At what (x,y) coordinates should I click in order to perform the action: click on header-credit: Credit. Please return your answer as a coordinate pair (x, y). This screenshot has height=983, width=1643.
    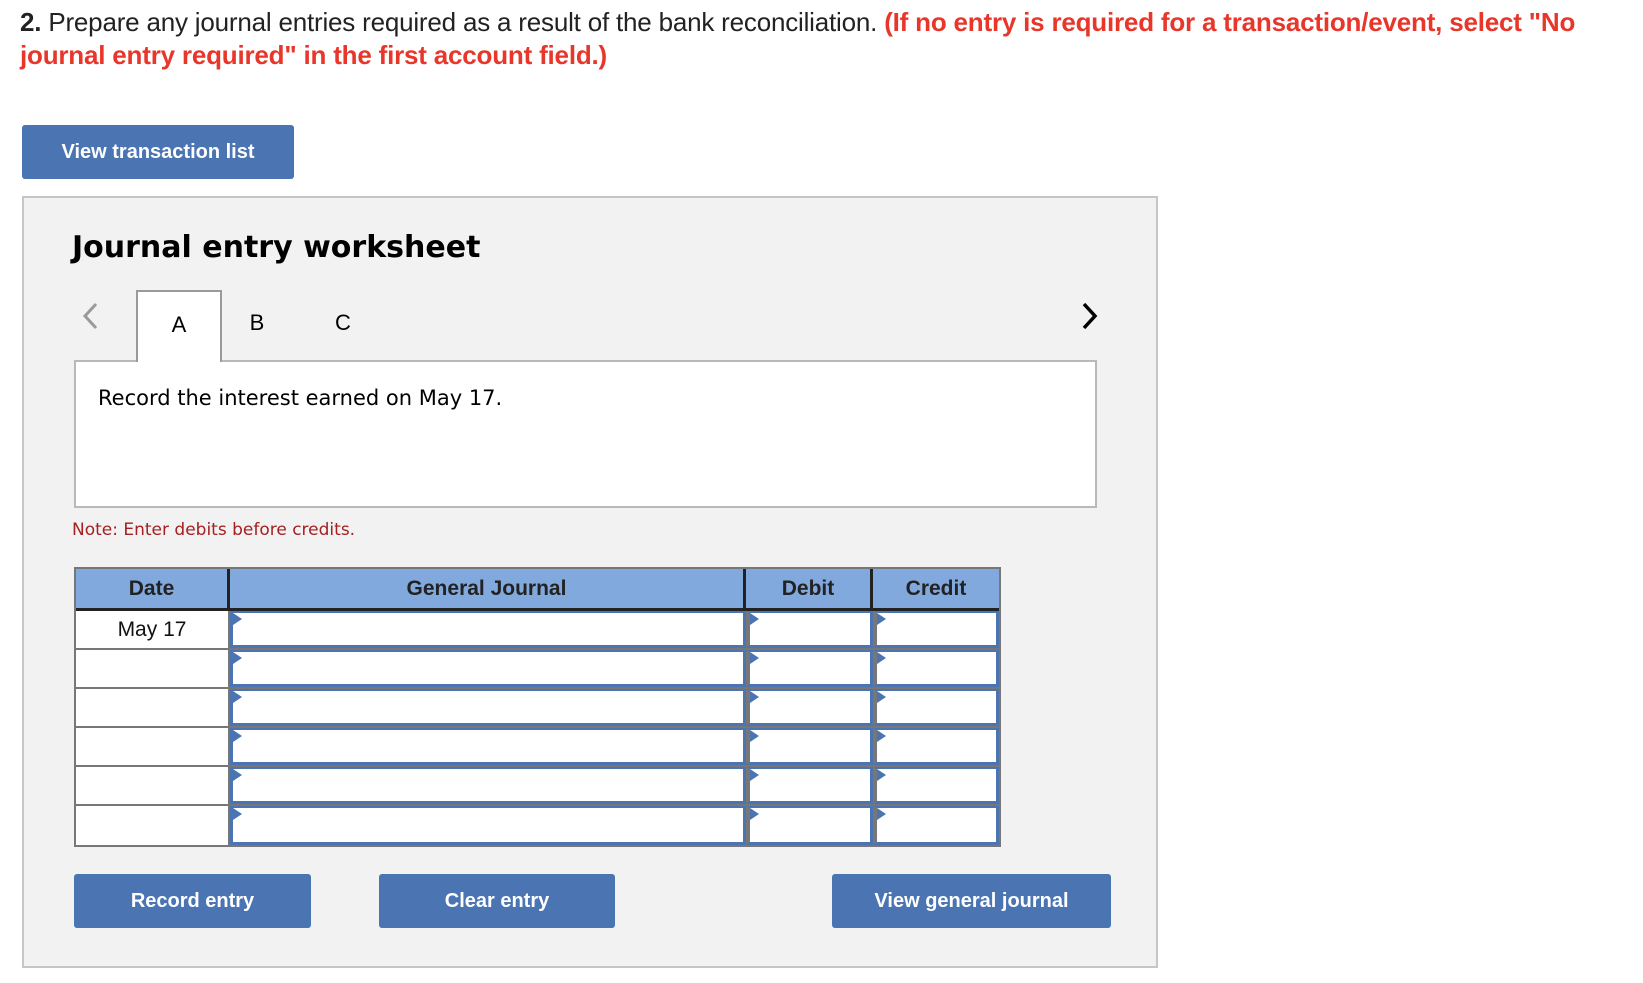
    Looking at the image, I should click on (936, 588).